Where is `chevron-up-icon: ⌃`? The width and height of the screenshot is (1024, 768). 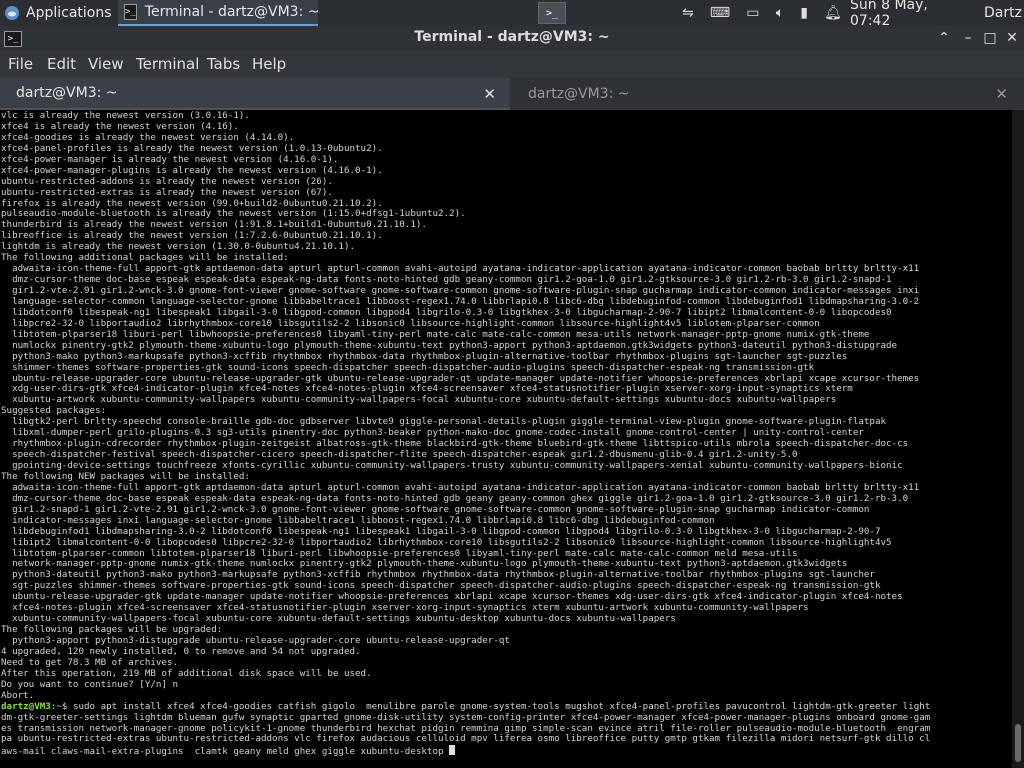
chevron-up-icon: ⌃ is located at coordinates (944, 38).